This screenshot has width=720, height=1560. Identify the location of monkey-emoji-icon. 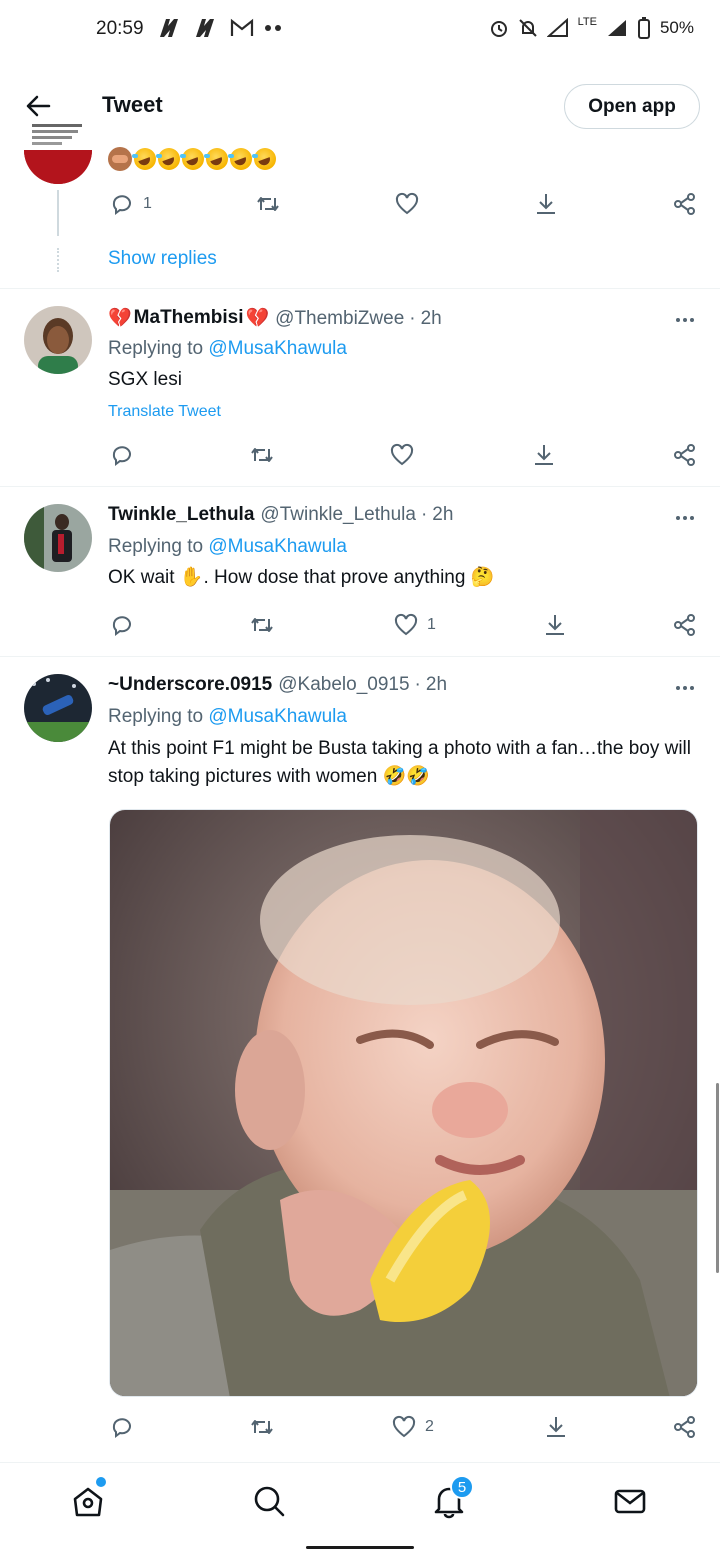
(120, 159).